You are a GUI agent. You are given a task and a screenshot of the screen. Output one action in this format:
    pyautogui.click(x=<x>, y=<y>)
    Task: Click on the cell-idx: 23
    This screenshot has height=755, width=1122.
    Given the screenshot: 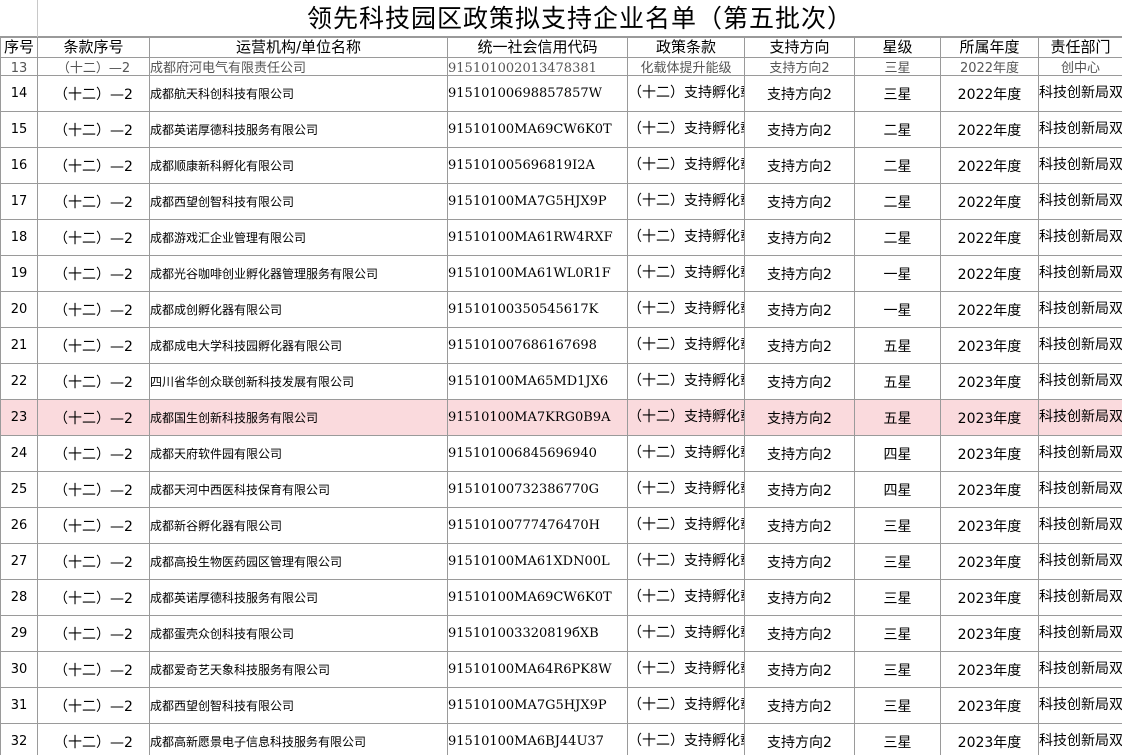 What is the action you would take?
    pyautogui.click(x=19, y=417)
    